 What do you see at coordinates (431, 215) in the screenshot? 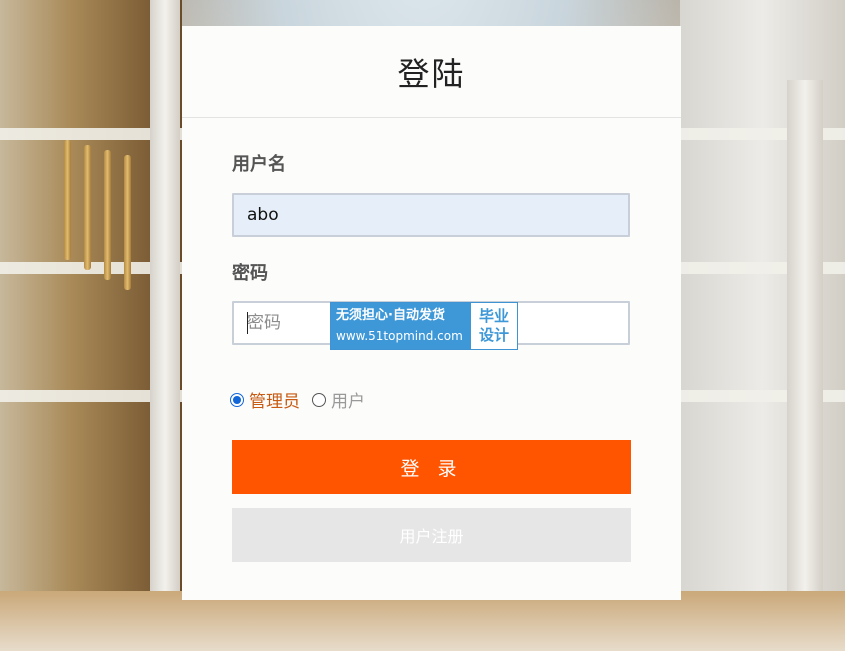
I see `username-field` at bounding box center [431, 215].